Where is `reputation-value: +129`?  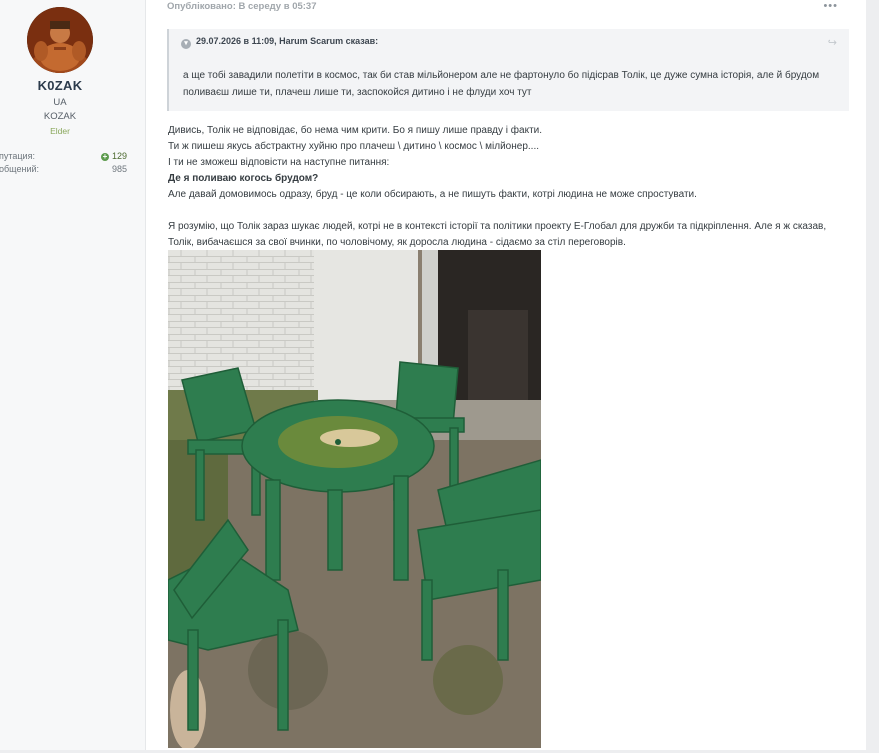 reputation-value: +129 is located at coordinates (113, 156).